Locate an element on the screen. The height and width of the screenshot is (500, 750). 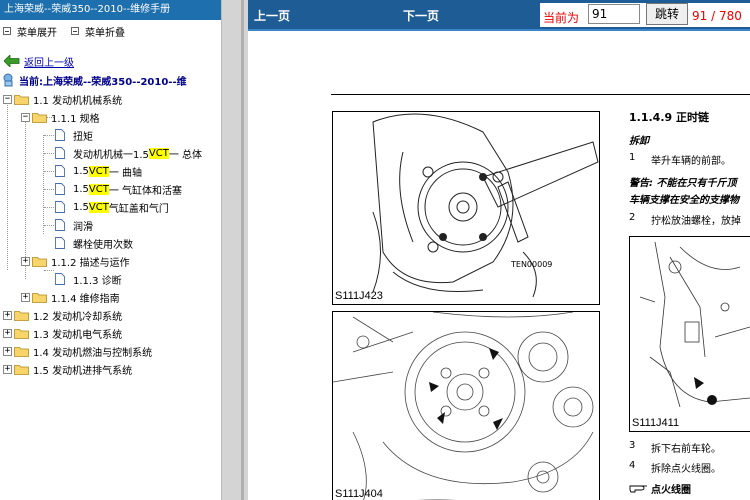
current-page-label: 当前为 is located at coordinates (561, 18).